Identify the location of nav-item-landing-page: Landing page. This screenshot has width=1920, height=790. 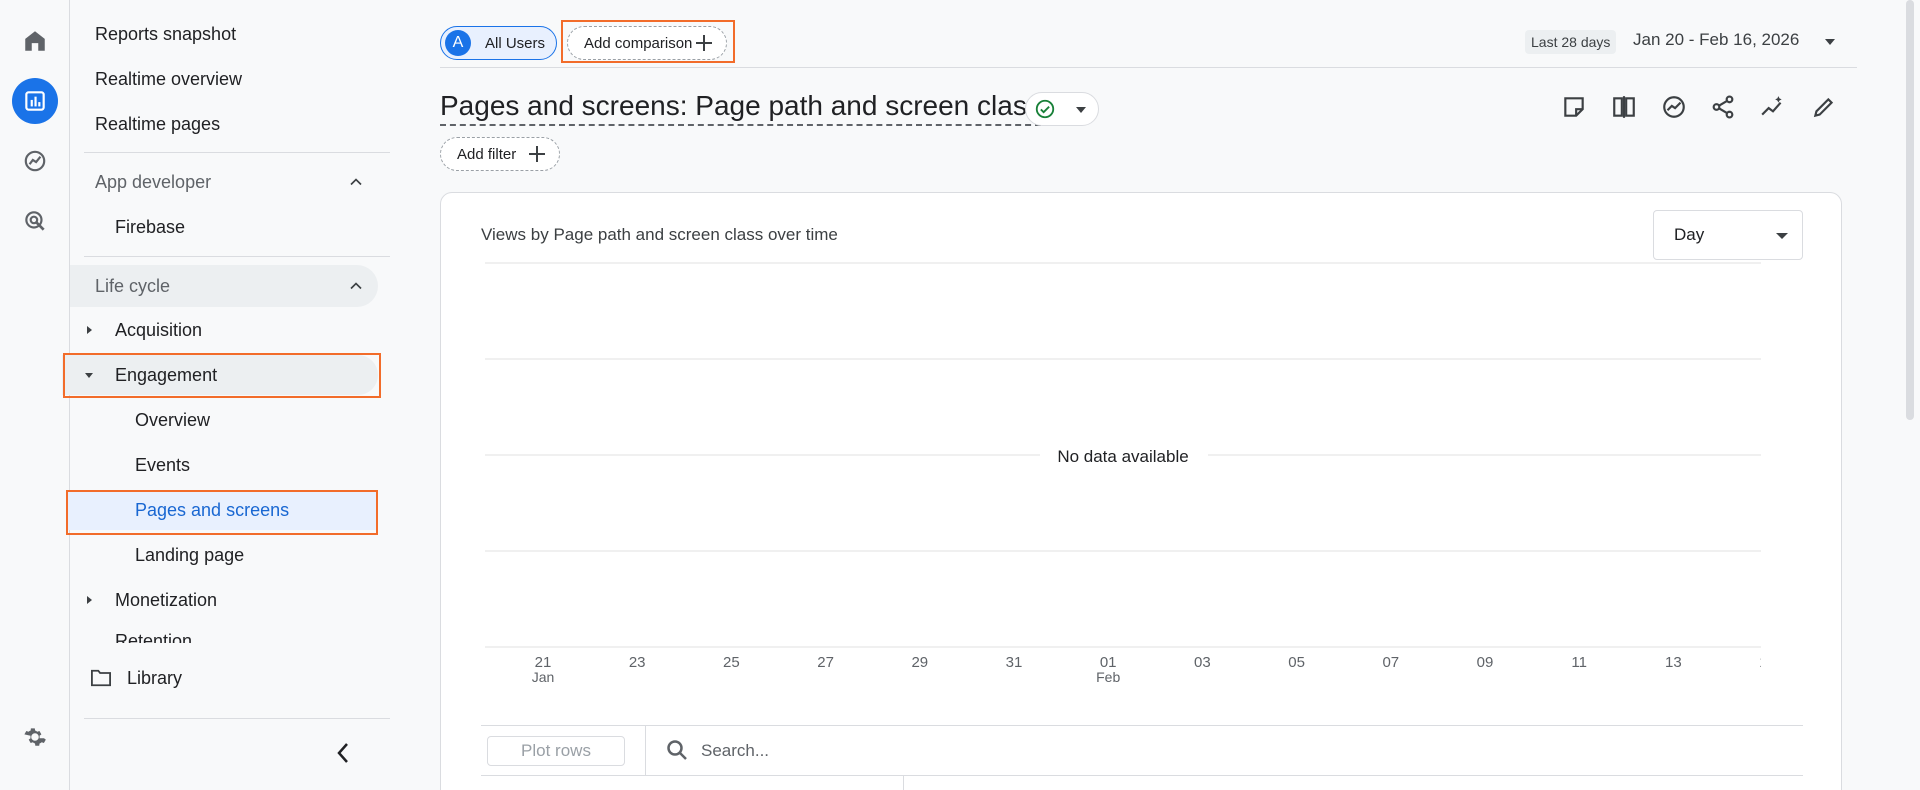
(229, 555).